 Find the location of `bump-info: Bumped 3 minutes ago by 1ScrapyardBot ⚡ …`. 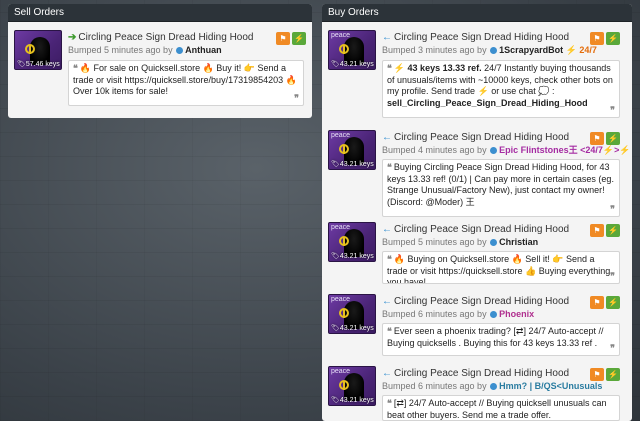

bump-info: Bumped 3 minutes ago by 1ScrapyardBot ⚡ … is located at coordinates (489, 50).